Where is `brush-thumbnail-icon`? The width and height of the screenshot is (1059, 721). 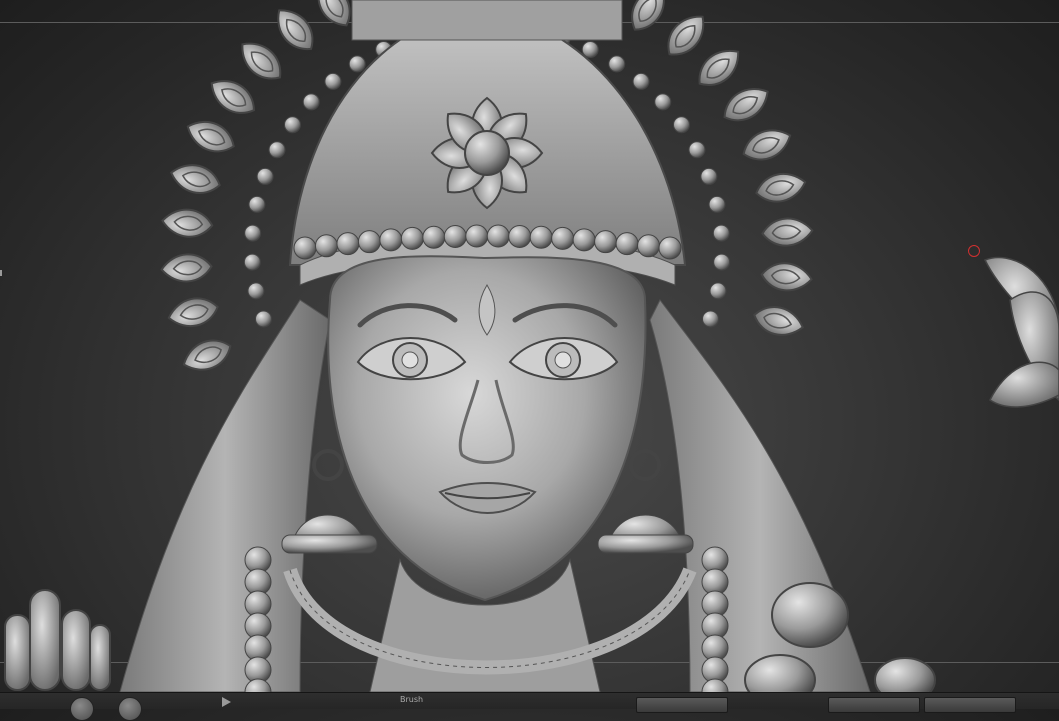
brush-thumbnail-icon is located at coordinates (82, 709).